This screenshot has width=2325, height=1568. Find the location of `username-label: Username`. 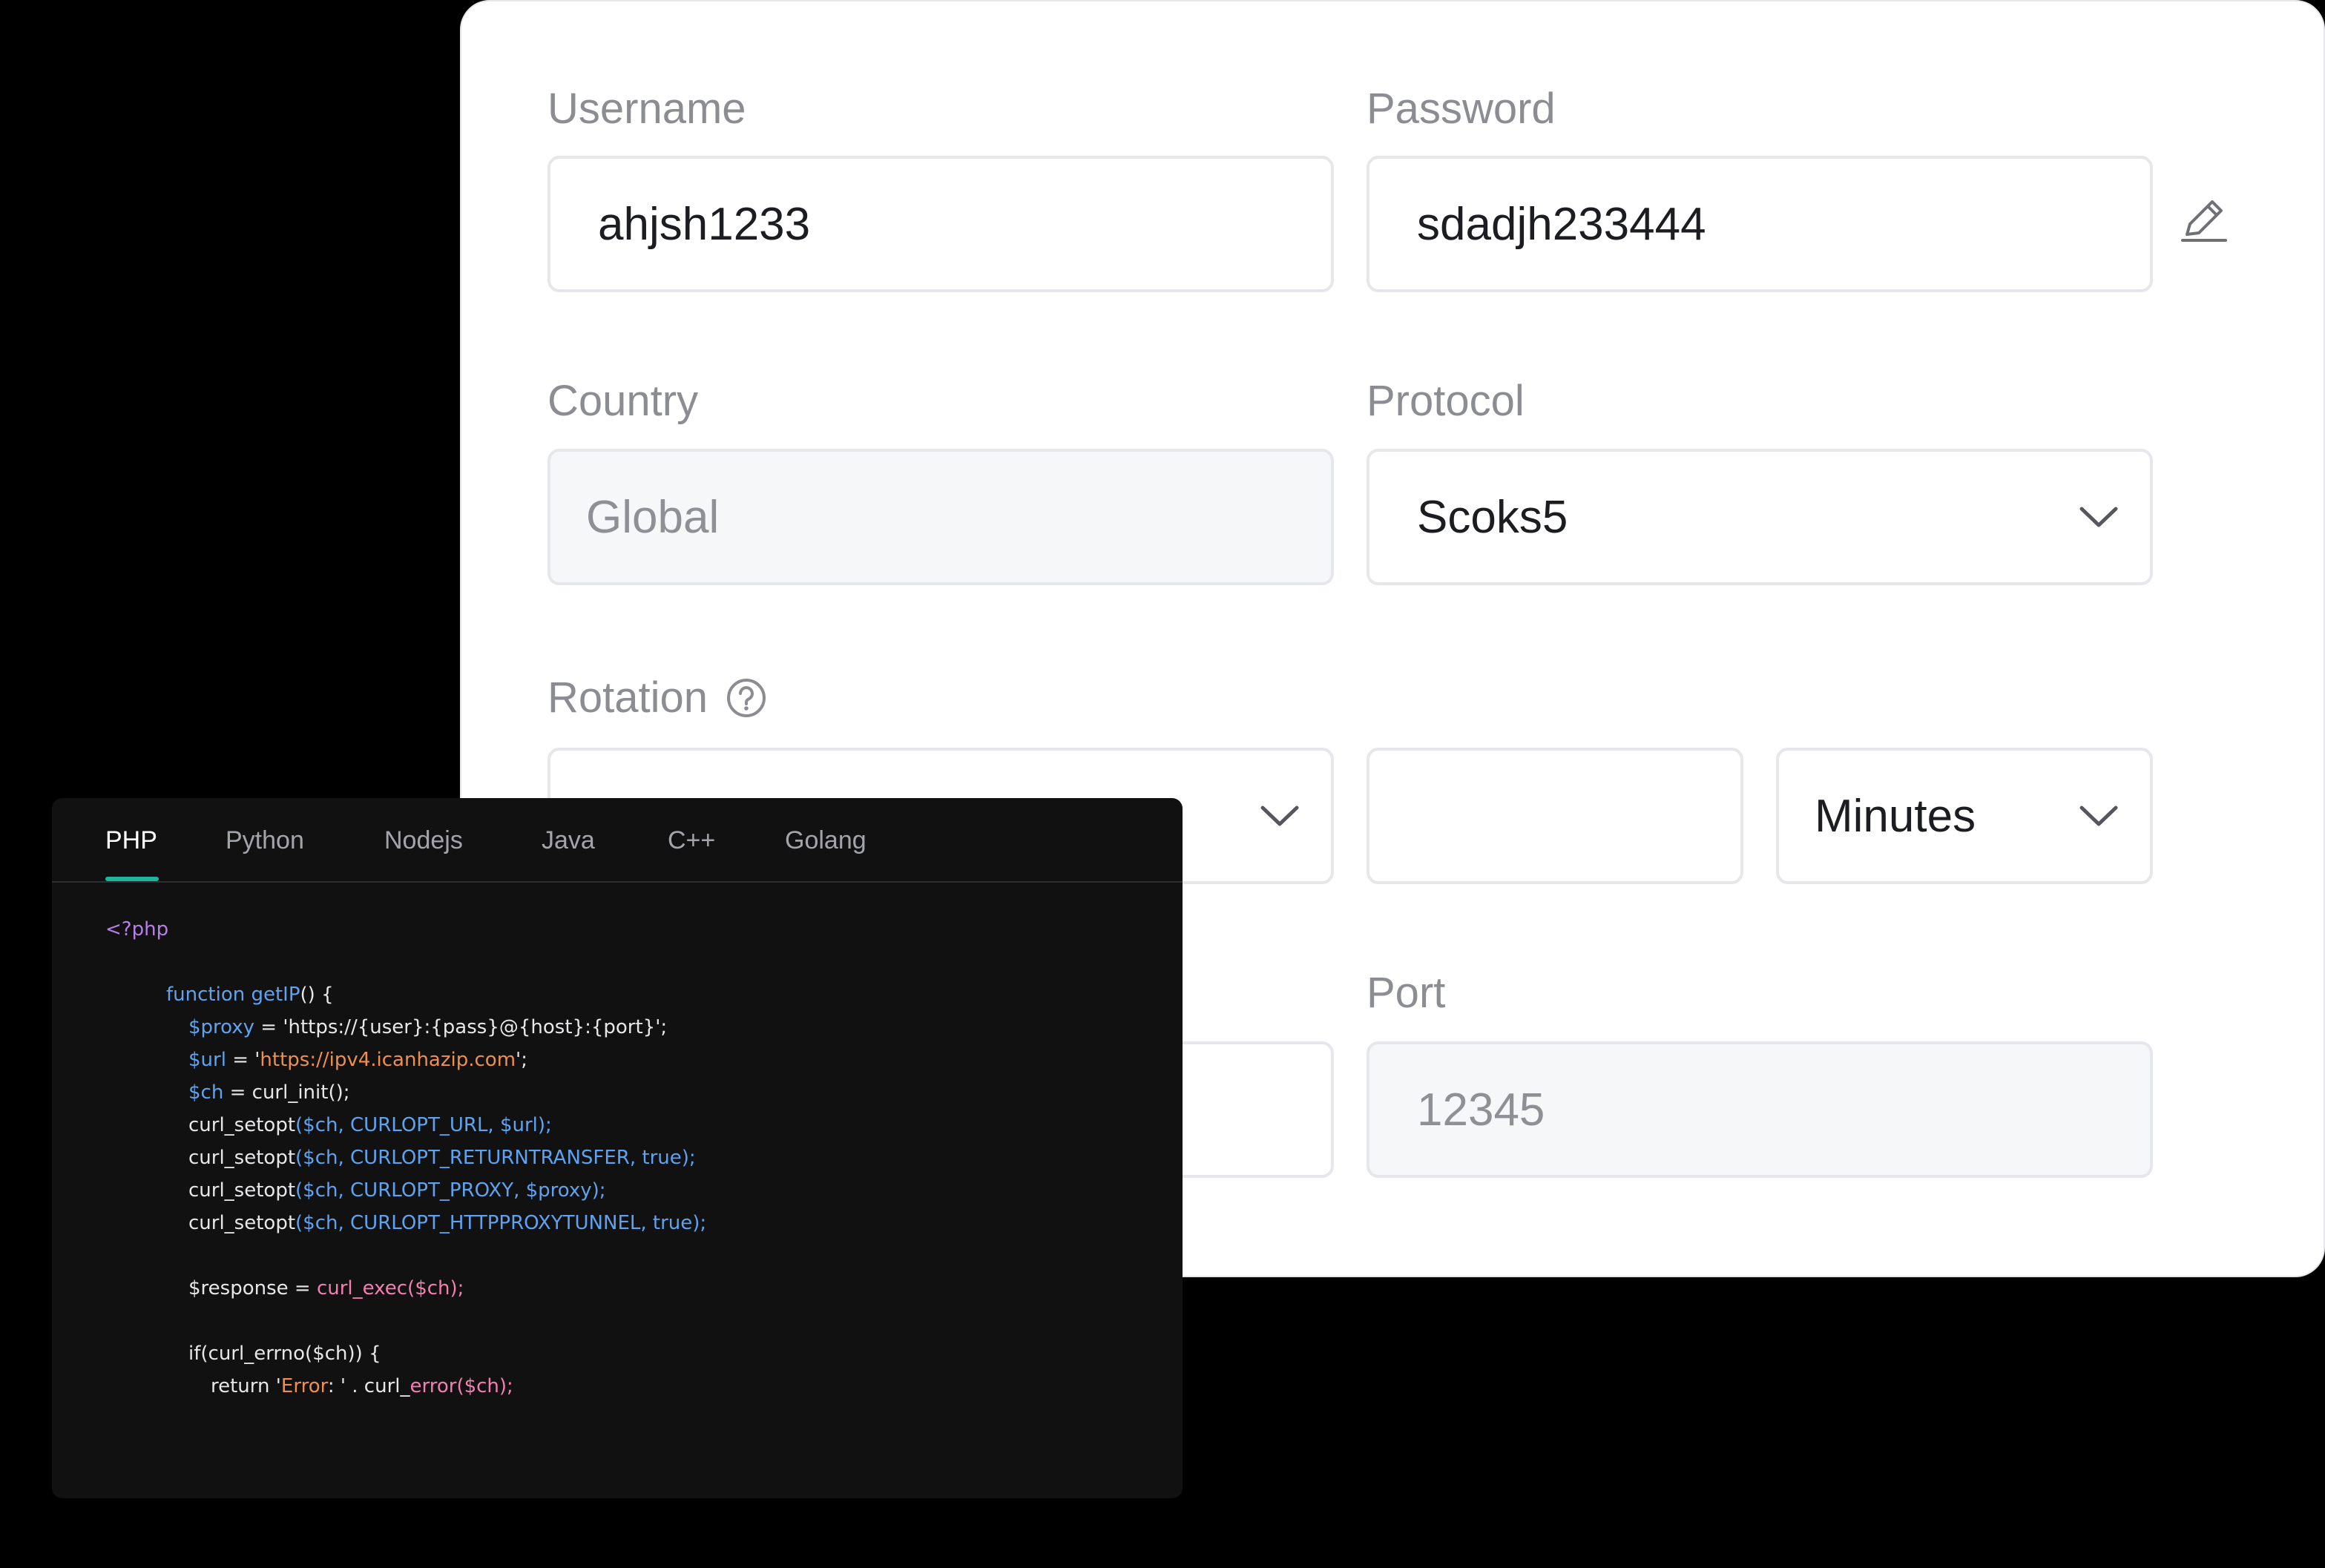

username-label: Username is located at coordinates (646, 109).